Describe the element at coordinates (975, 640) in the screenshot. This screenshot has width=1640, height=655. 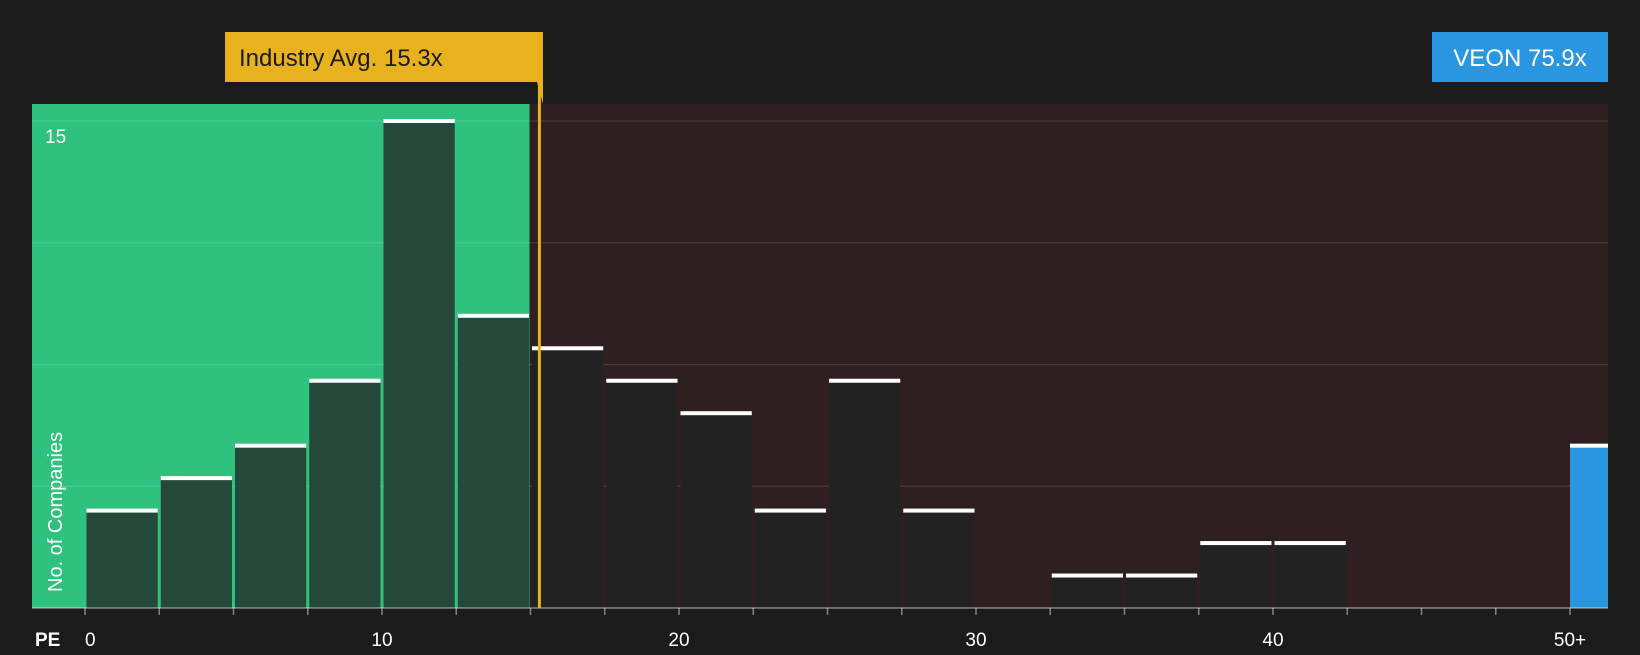
I see `x-tick-label: 30` at that location.